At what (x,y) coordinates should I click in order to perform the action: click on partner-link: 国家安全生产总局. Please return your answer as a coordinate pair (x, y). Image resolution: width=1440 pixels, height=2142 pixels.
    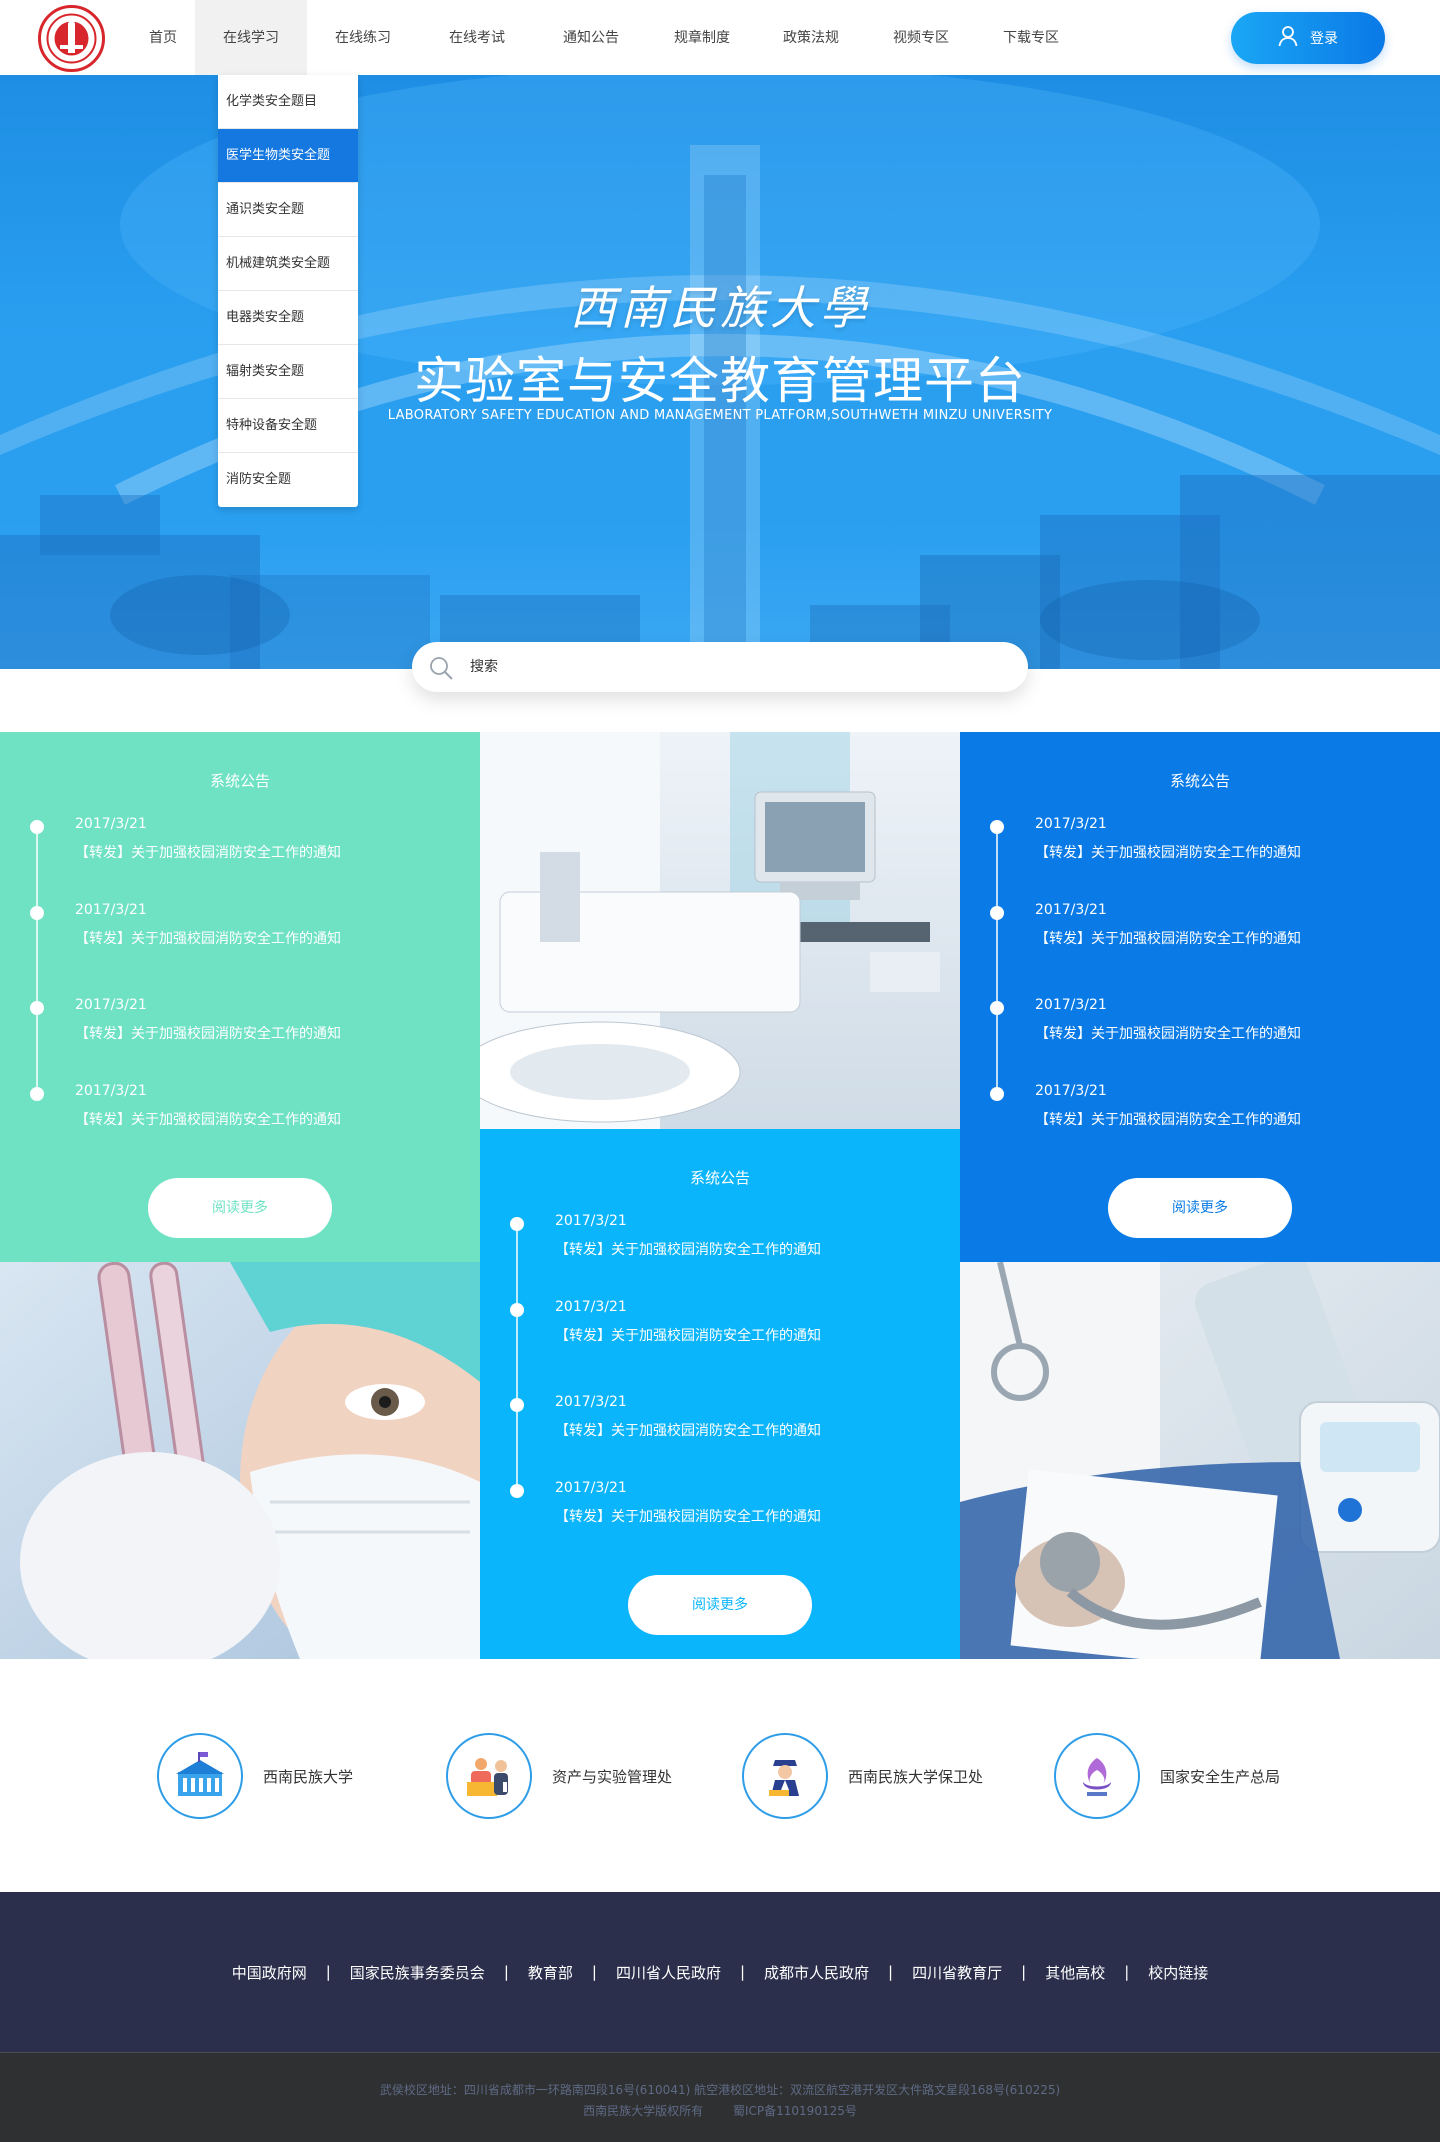
    Looking at the image, I should click on (1167, 1776).